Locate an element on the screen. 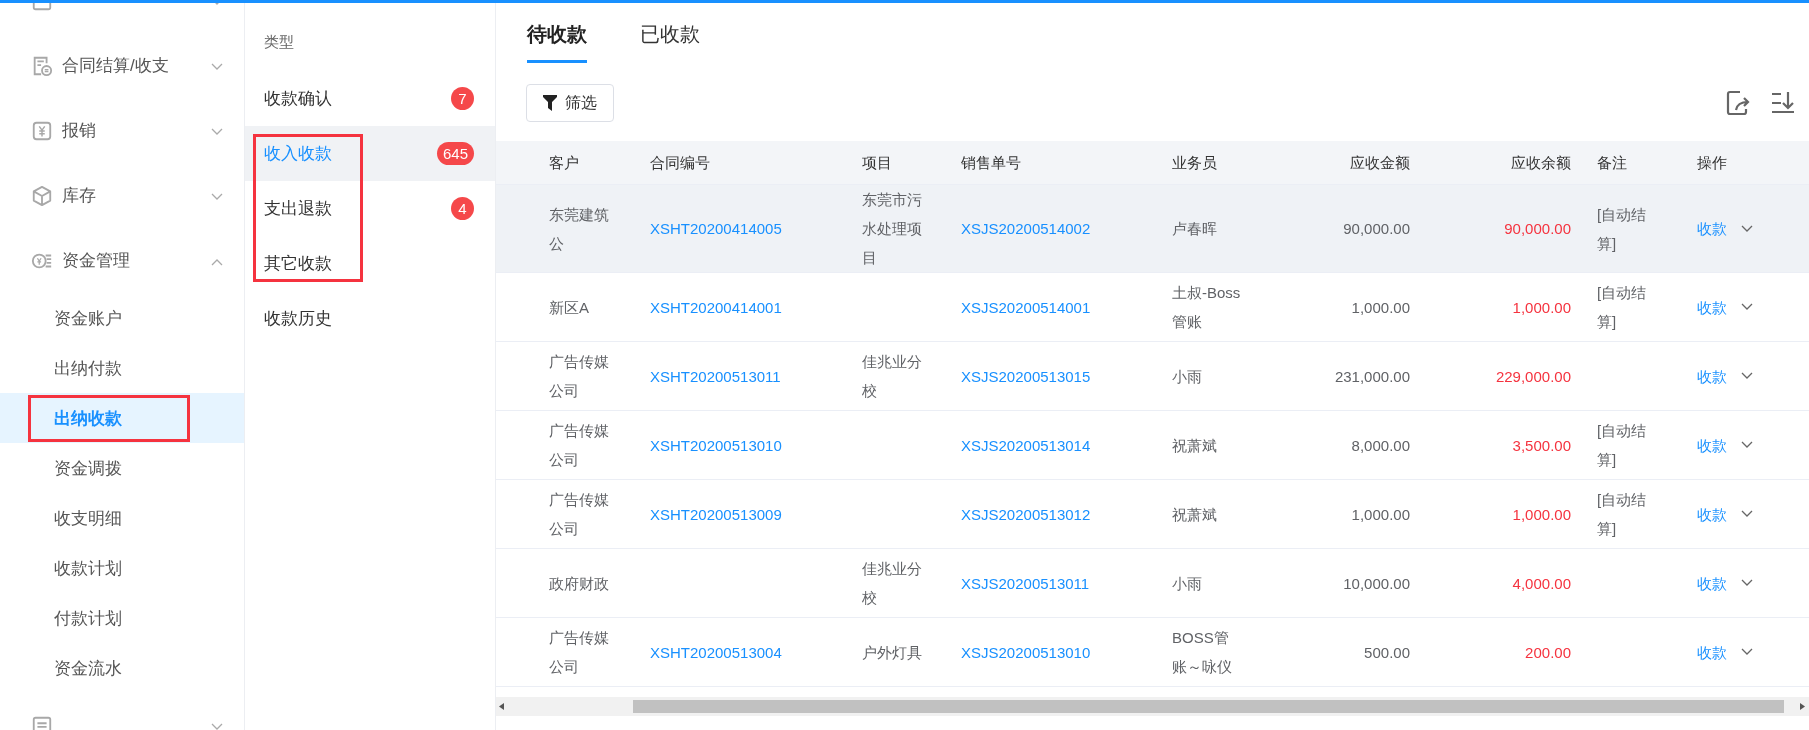 This screenshot has width=1809, height=730. category-label: 收款历史 is located at coordinates (298, 319).